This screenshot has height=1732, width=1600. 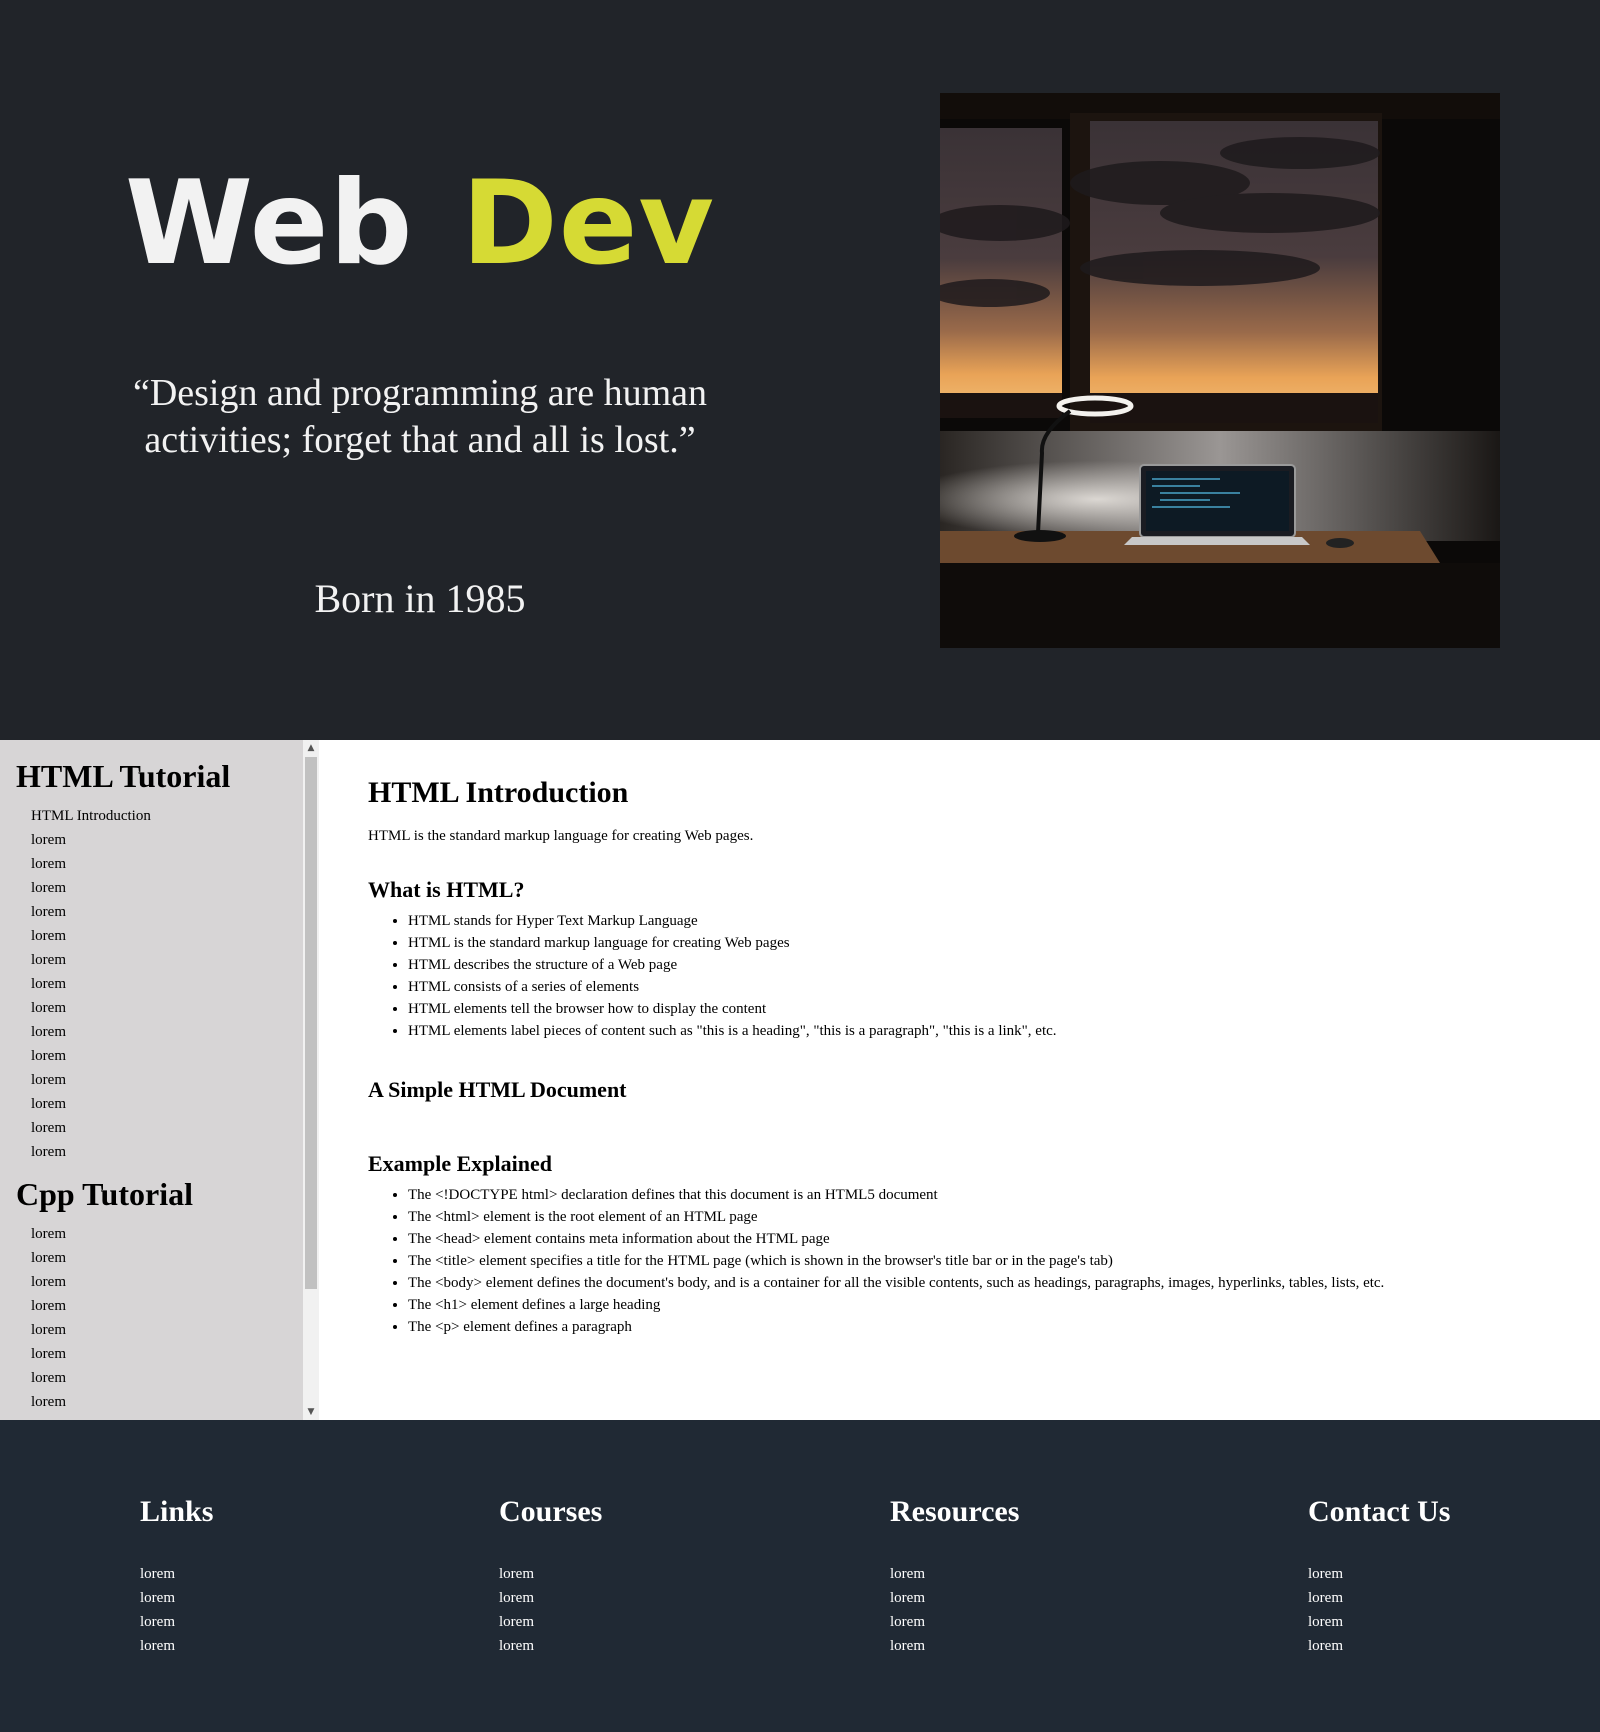 I want to click on workspace-illustration, so click(x=1220, y=370).